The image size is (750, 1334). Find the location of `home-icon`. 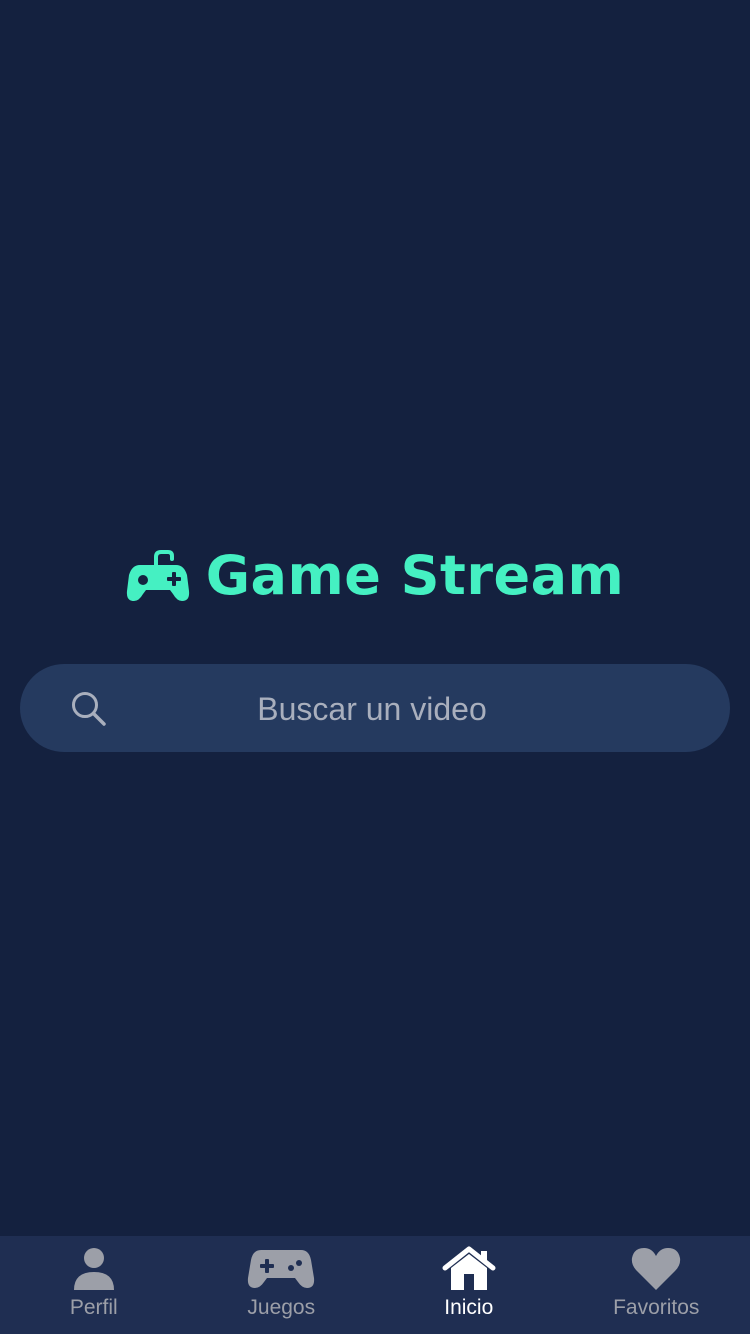

home-icon is located at coordinates (469, 1269).